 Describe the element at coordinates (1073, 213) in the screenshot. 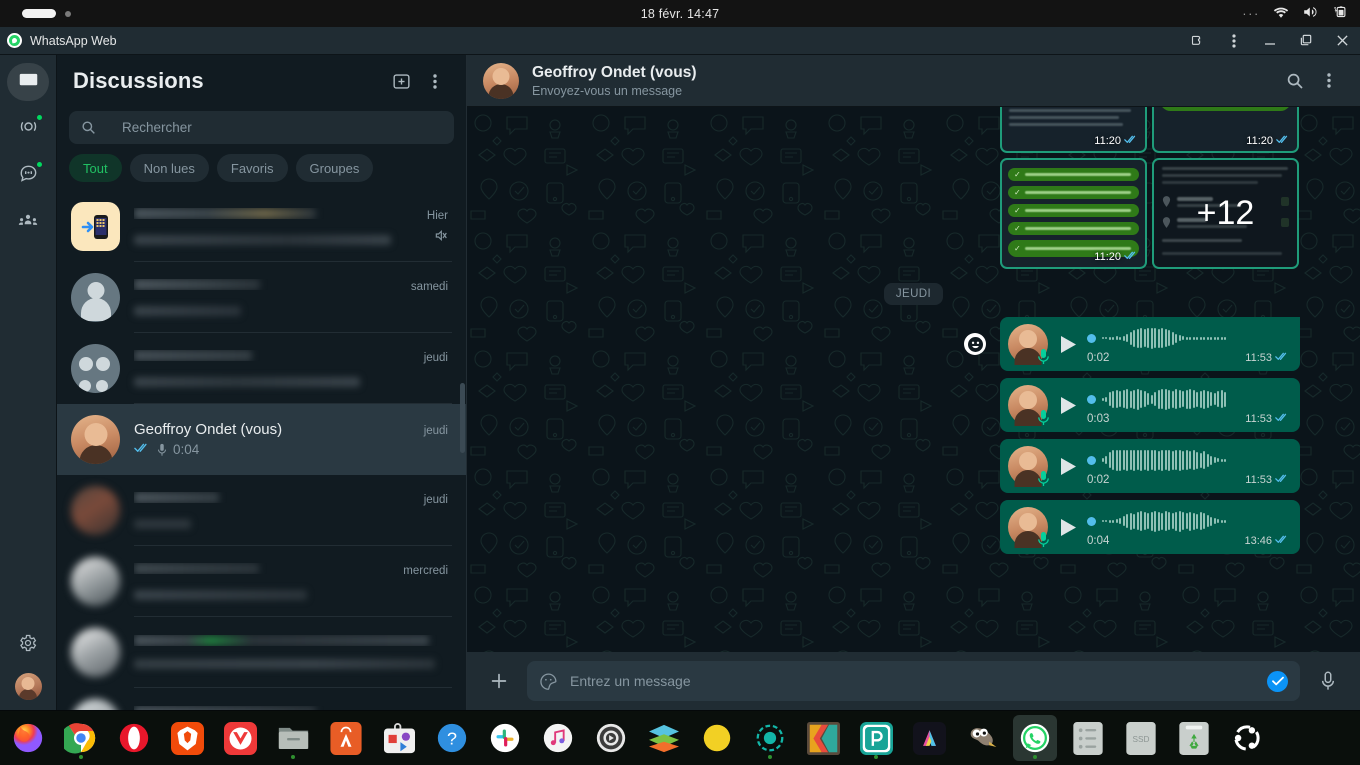

I see `album-image-3: ✓ ✓ ✓ ✓ ✓ 11:20` at that location.